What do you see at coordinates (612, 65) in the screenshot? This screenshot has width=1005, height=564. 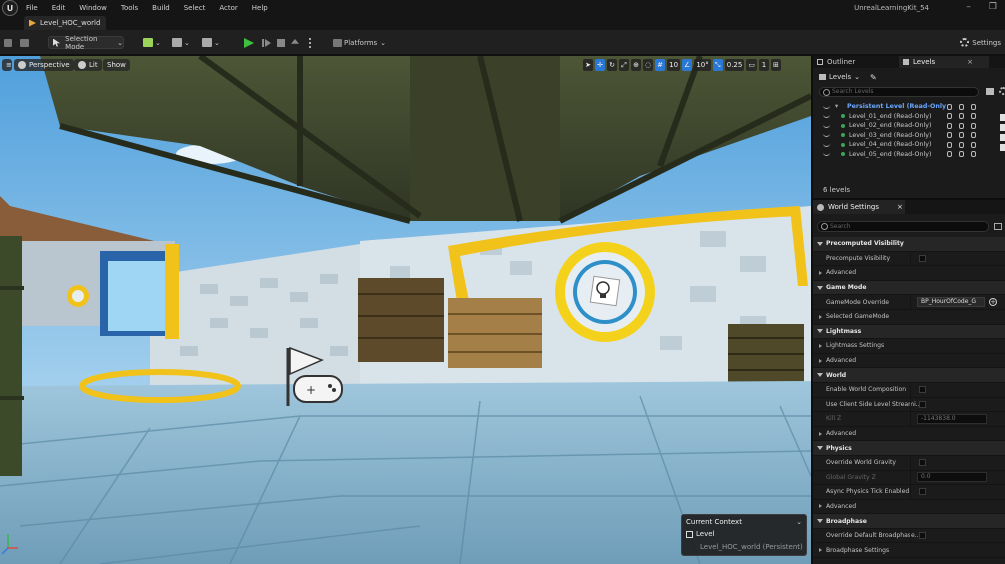 I see `rotate-icon: ↻` at bounding box center [612, 65].